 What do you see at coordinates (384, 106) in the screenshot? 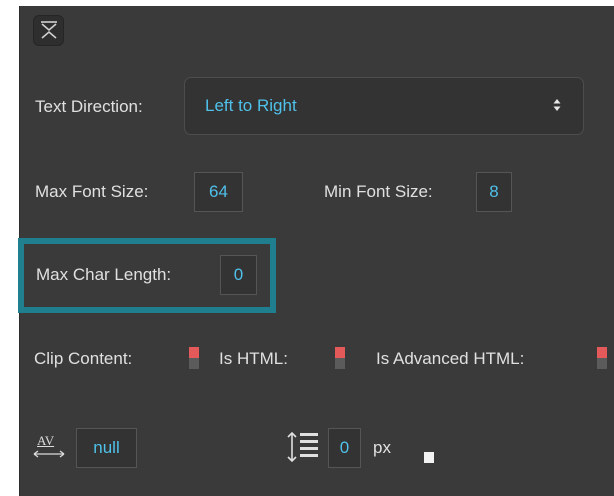
I see `text-direction-select: Left to Right` at bounding box center [384, 106].